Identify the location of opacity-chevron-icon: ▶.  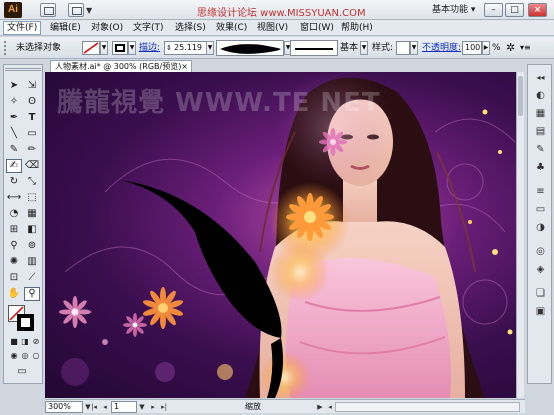
(486, 48).